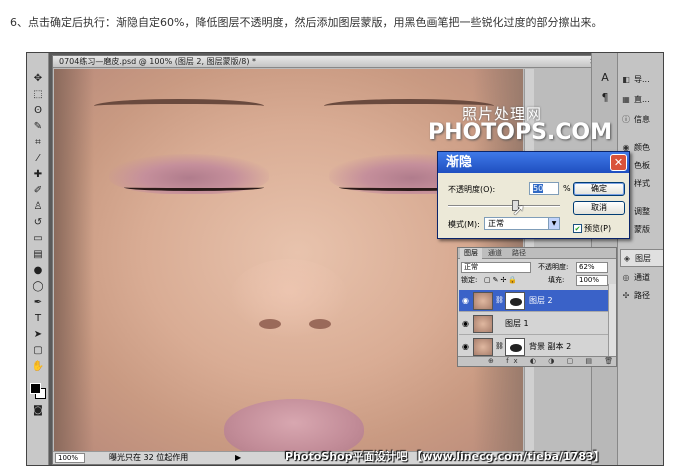  I want to click on gradient-tool-icon: ▤, so click(38, 255).